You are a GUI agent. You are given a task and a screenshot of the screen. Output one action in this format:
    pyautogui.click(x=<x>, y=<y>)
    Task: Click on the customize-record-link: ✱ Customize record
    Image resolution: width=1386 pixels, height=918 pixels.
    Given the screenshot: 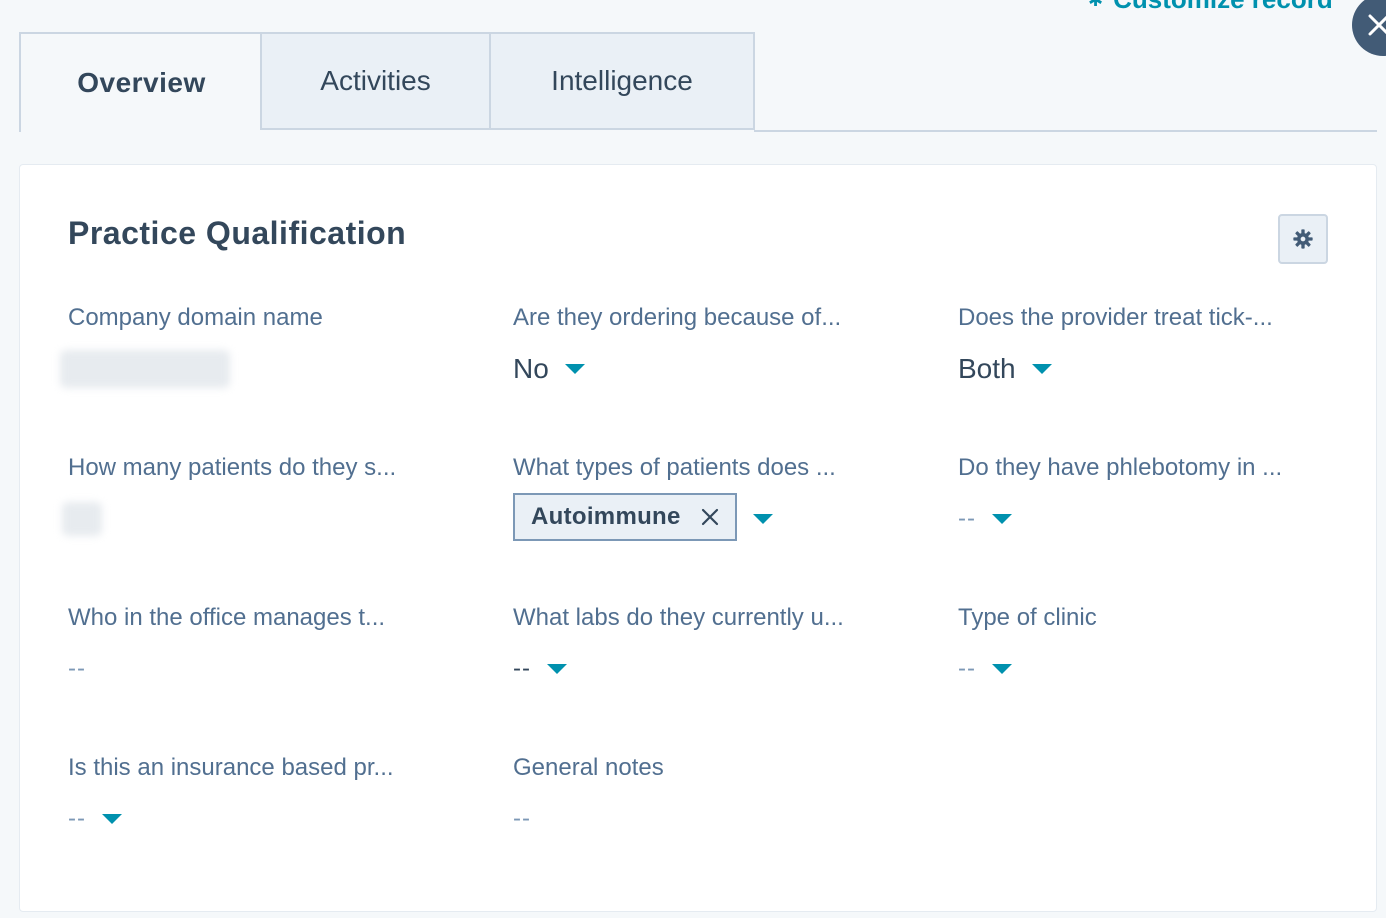 What is the action you would take?
    pyautogui.click(x=1210, y=7)
    